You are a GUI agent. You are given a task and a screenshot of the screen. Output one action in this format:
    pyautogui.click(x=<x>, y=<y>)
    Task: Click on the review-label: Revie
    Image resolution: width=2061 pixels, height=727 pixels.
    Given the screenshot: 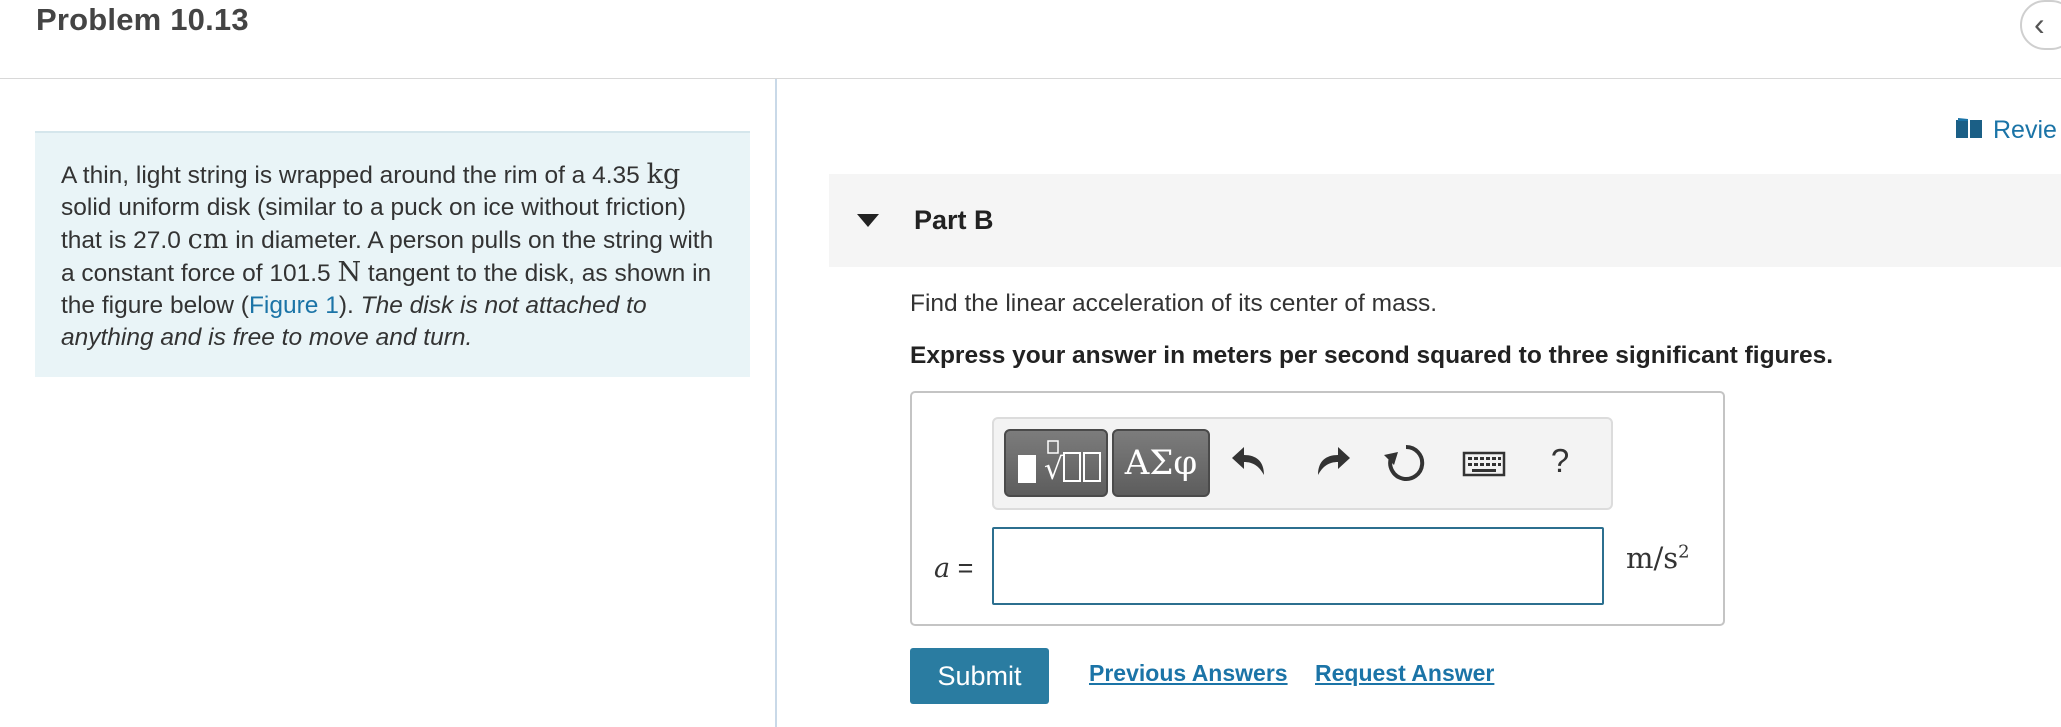 What is the action you would take?
    pyautogui.click(x=2025, y=130)
    